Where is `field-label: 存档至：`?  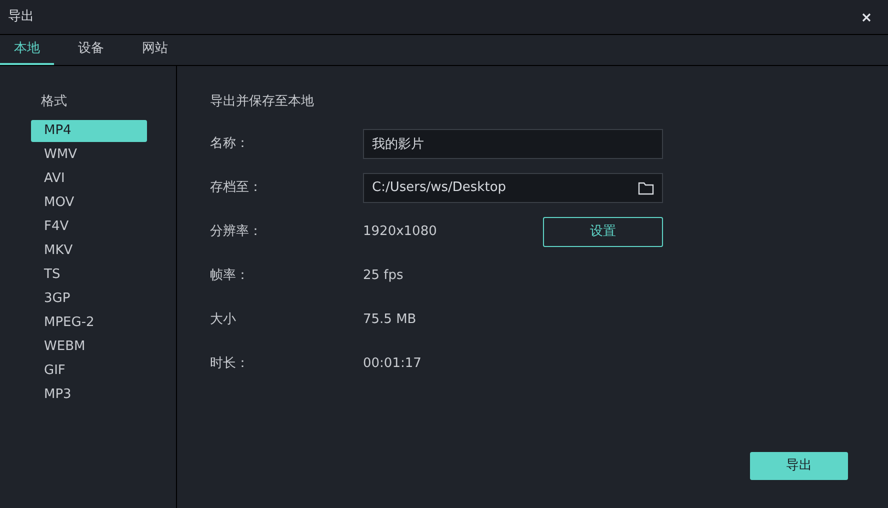
field-label: 存档至： is located at coordinates (236, 187).